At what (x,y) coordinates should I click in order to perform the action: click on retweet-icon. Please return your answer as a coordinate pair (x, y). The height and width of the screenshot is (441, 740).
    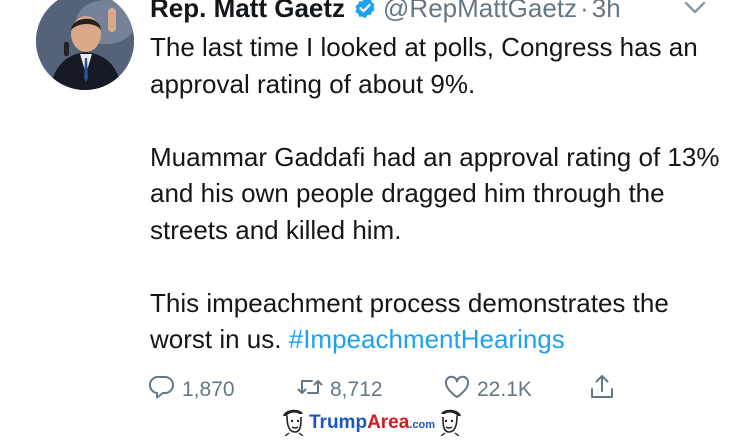
    Looking at the image, I should click on (313, 390).